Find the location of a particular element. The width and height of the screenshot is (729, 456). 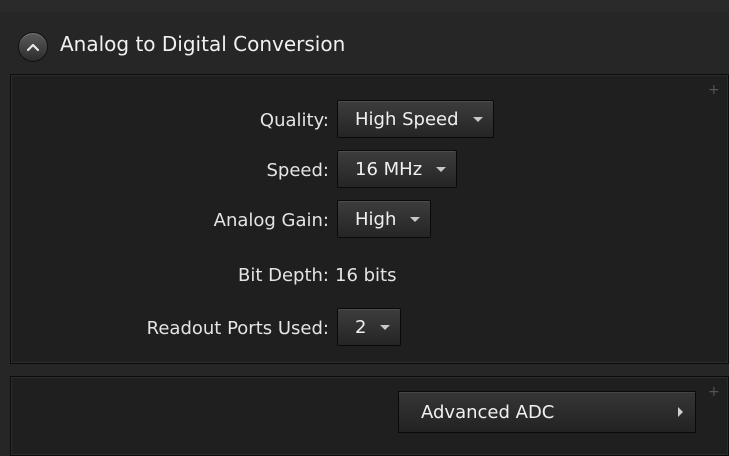

speed-dropdown: 16 MHz is located at coordinates (397, 169).